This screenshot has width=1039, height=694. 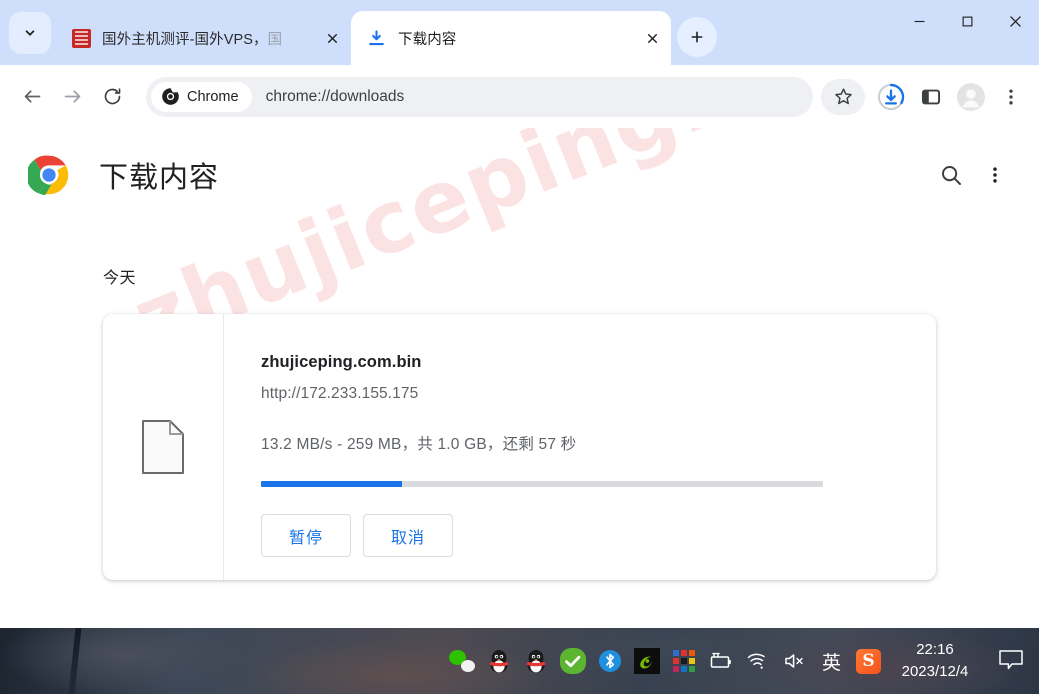 What do you see at coordinates (519, 175) in the screenshot?
I see `downloads-page-header: 下载内容` at bounding box center [519, 175].